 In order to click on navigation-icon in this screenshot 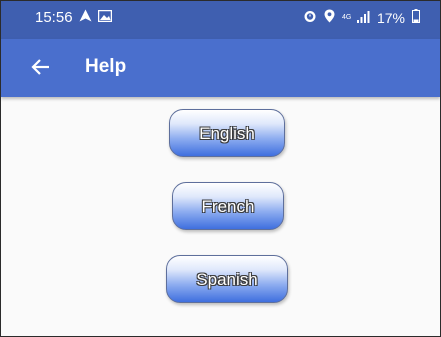, I will do `click(85, 17)`.